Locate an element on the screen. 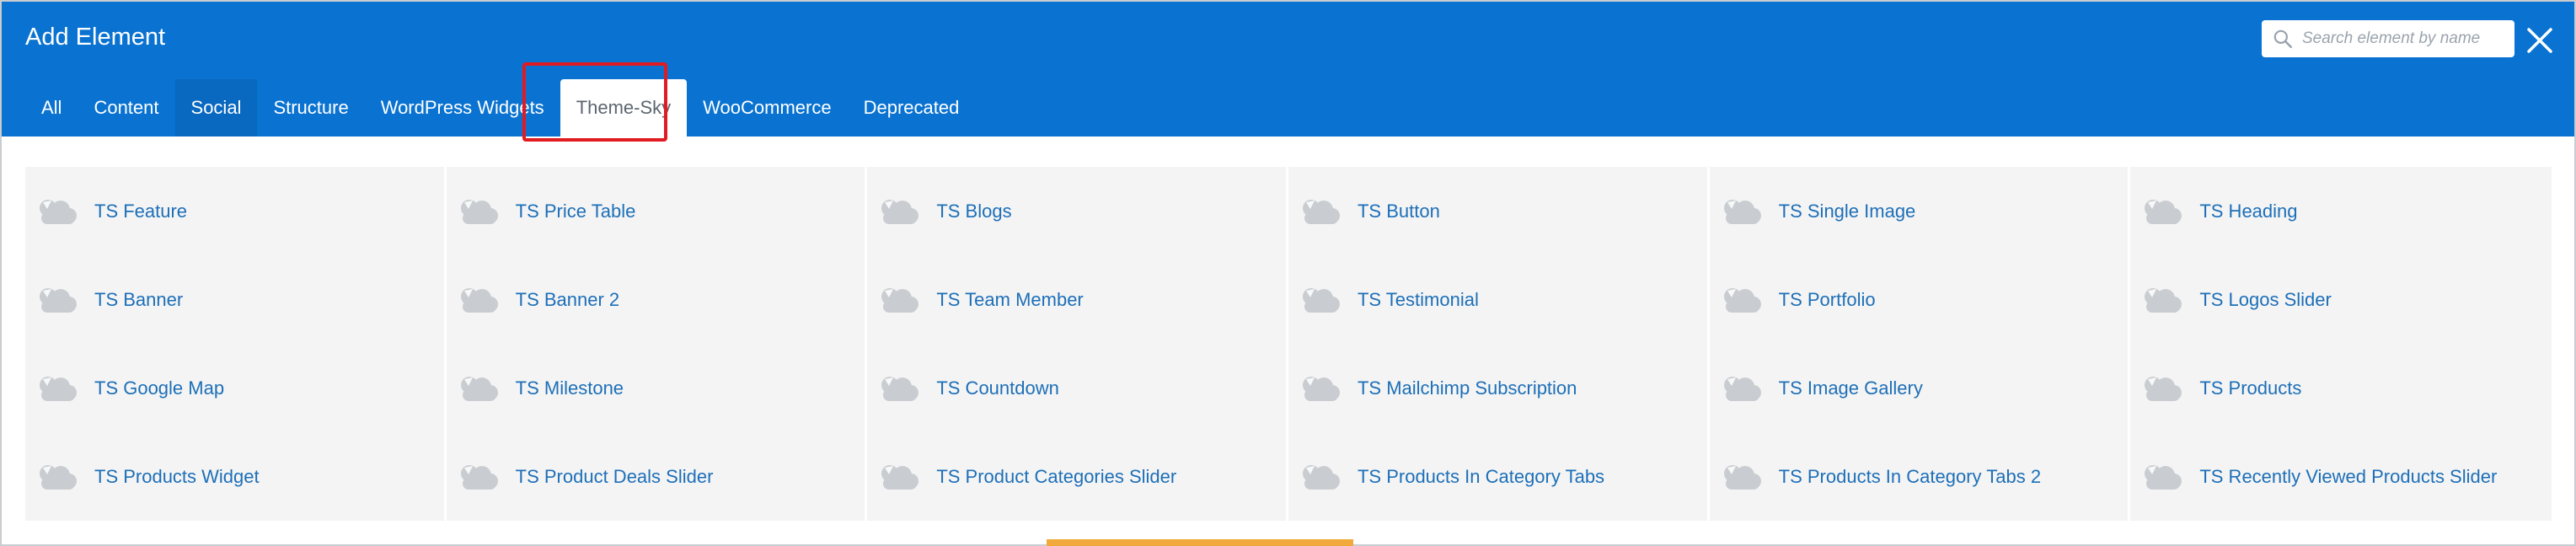 The image size is (2576, 546). tab-label: All is located at coordinates (51, 107).